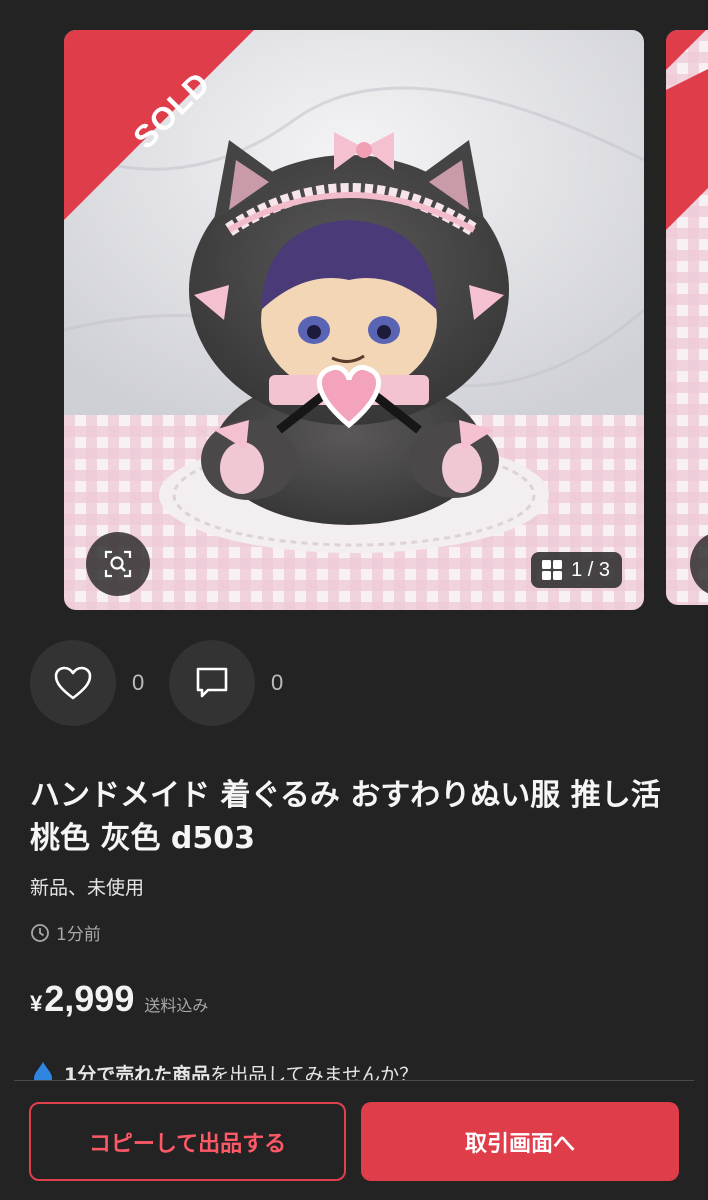  I want to click on action-row: 0 0, so click(169, 683).